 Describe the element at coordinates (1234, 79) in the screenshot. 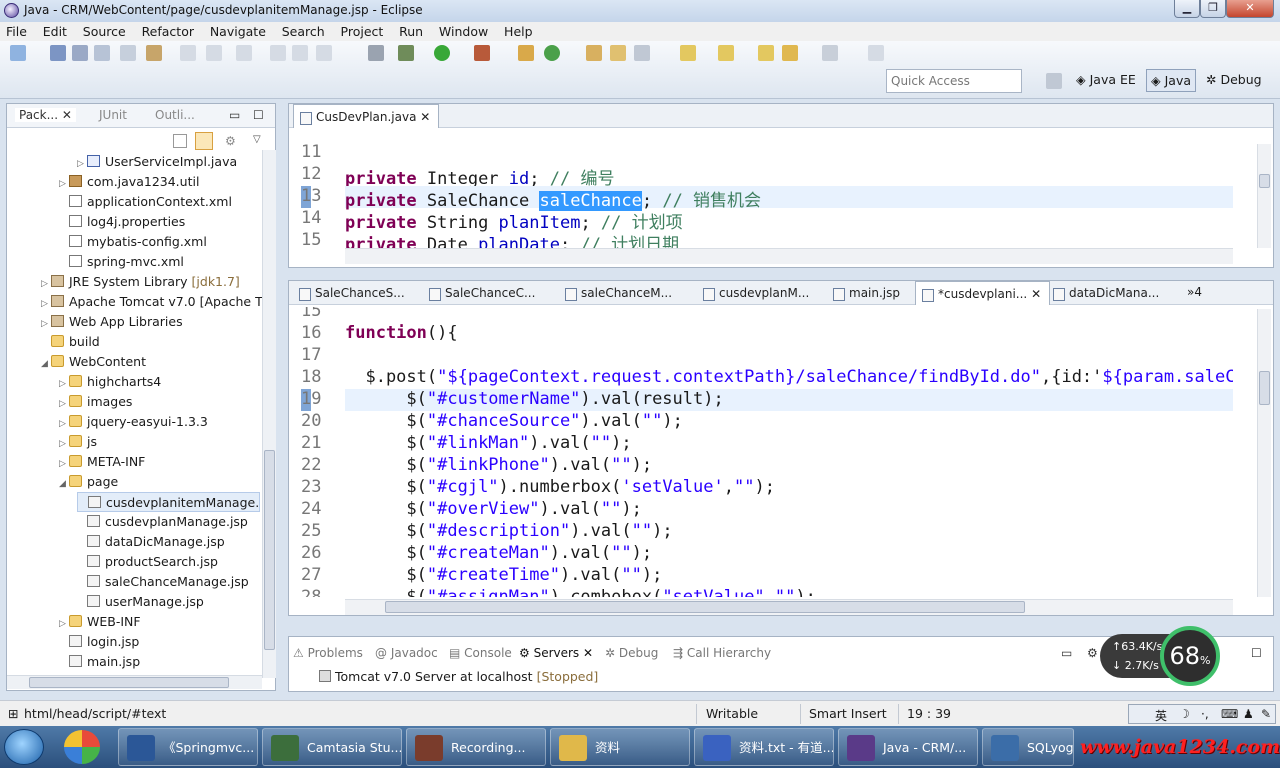

I see `perspective-debug: ✲ Debug` at that location.